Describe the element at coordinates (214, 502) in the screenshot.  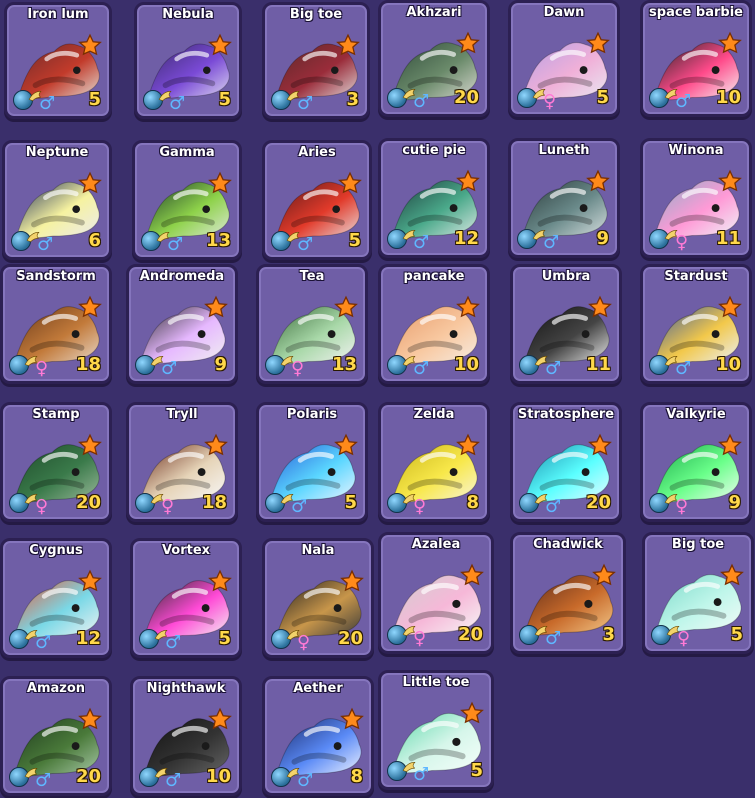
I see `dragon-level: 18` at that location.